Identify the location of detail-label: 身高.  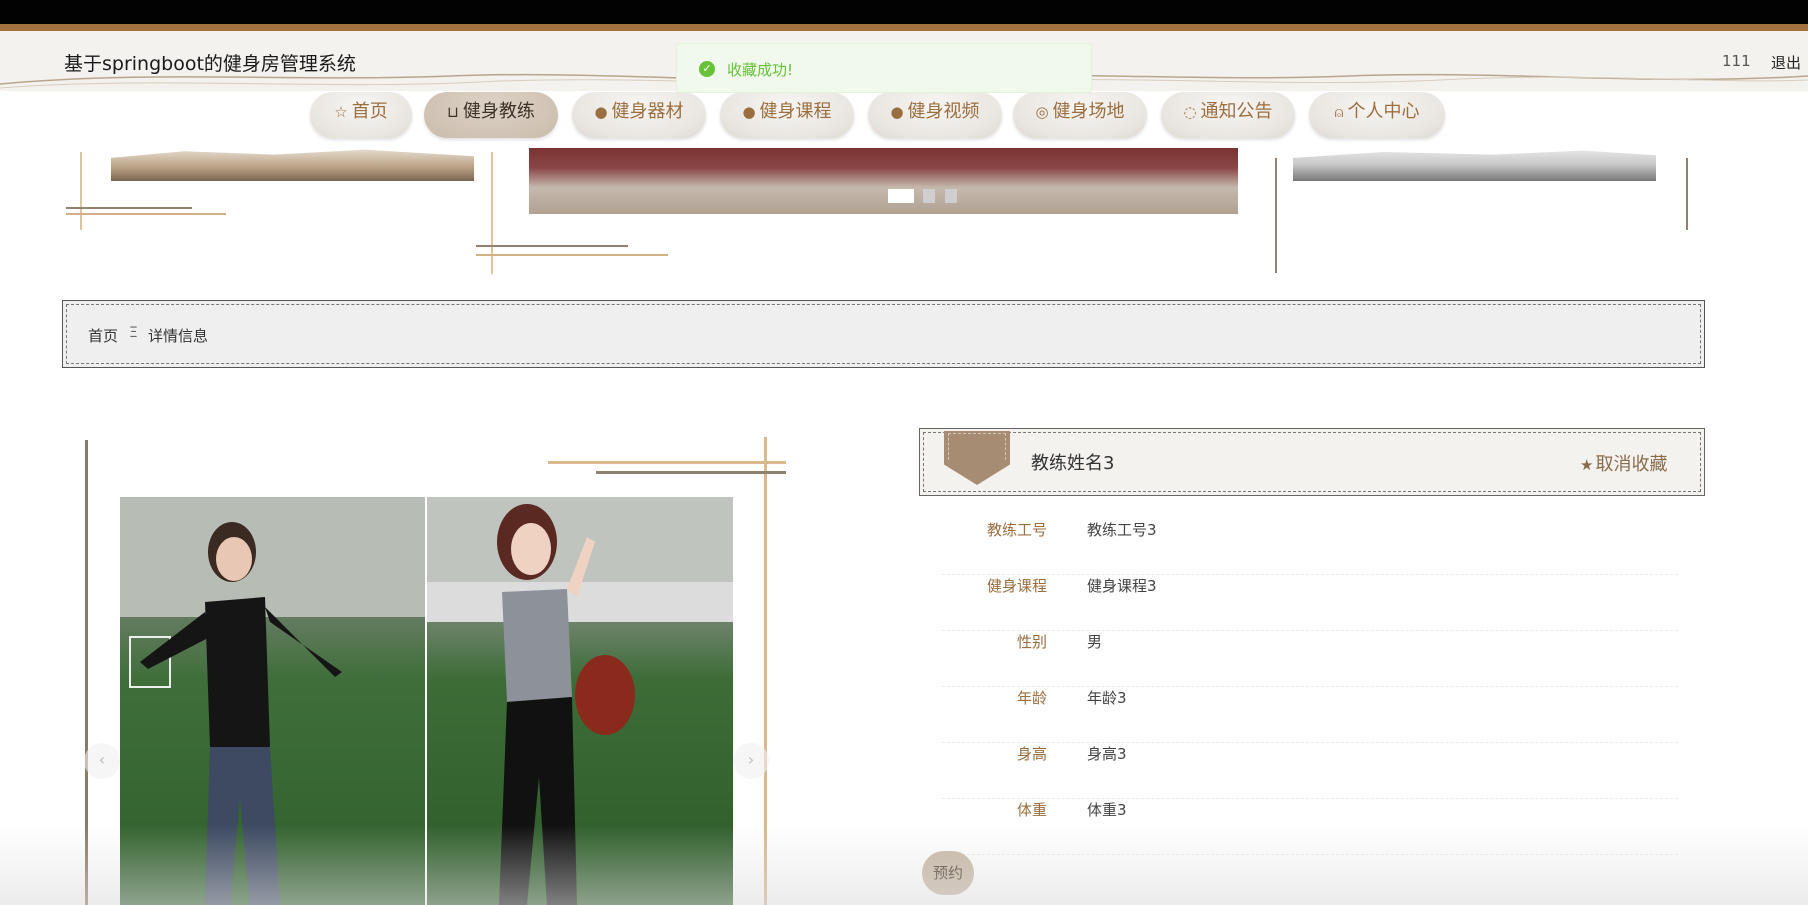
(1031, 754).